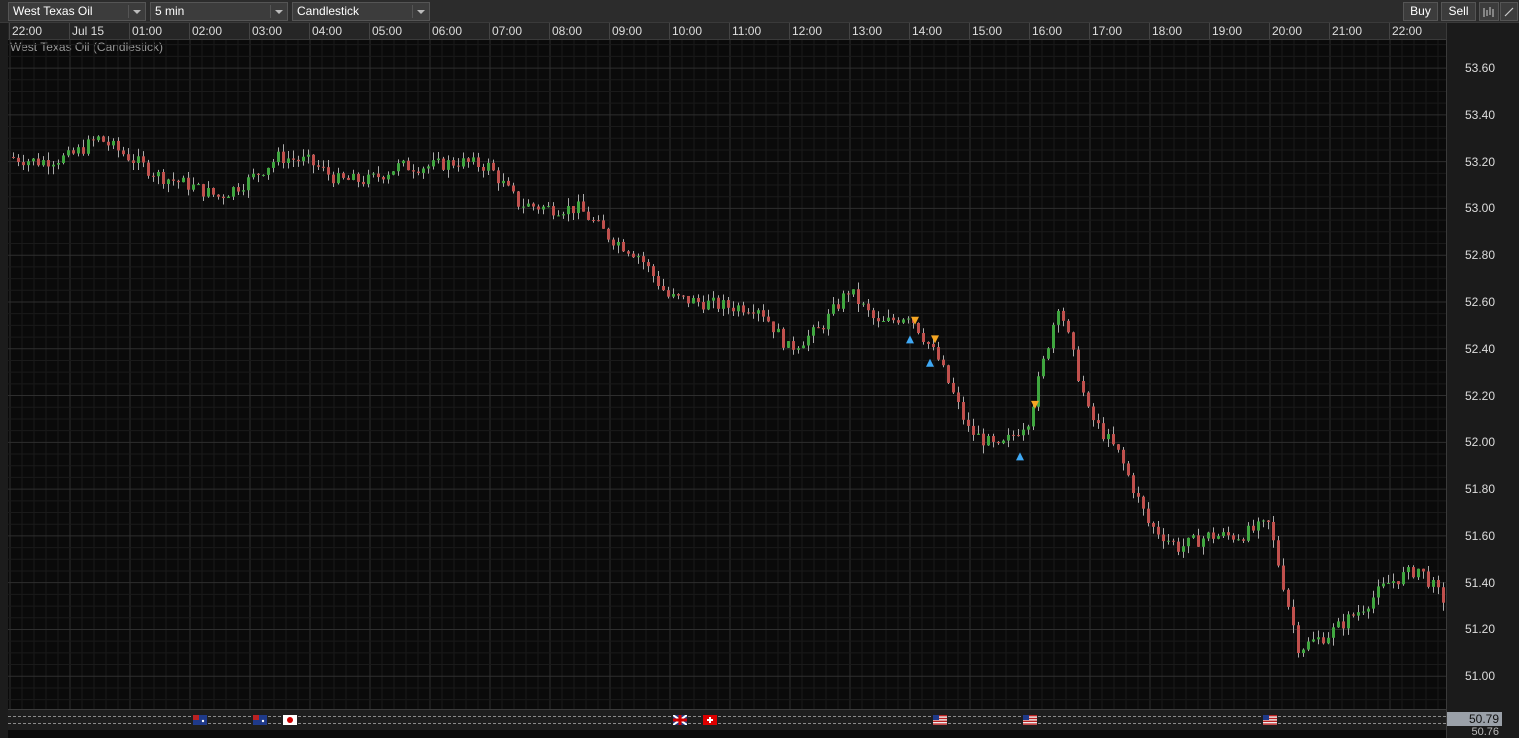  What do you see at coordinates (361, 11) in the screenshot?
I see `chart-type-select: Candlestick` at bounding box center [361, 11].